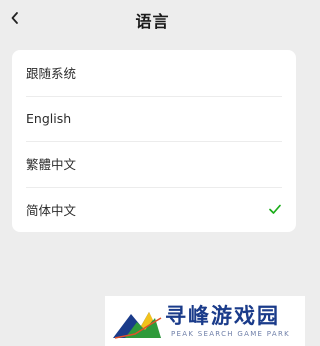 The image size is (320, 346). What do you see at coordinates (51, 74) in the screenshot?
I see `language-option-label: 跟随系统` at bounding box center [51, 74].